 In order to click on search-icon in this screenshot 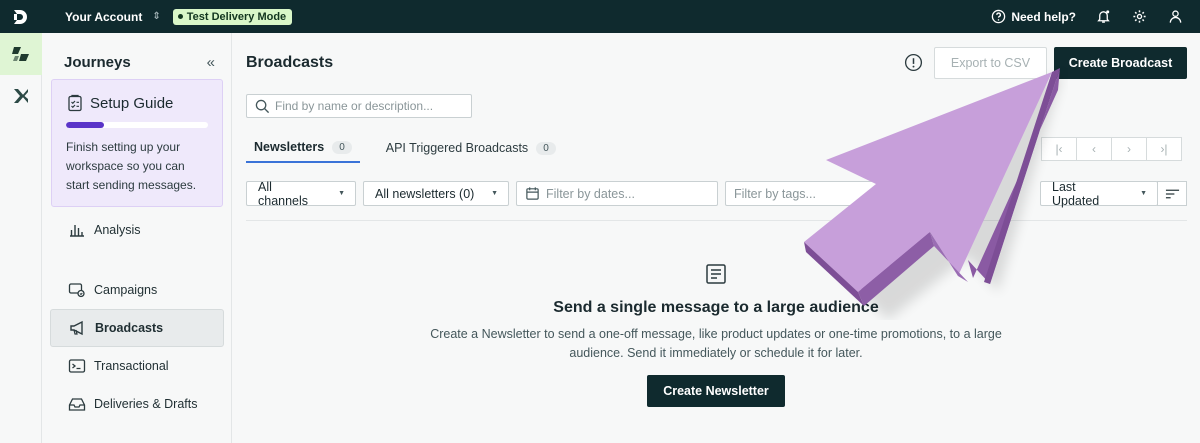, I will do `click(262, 106)`.